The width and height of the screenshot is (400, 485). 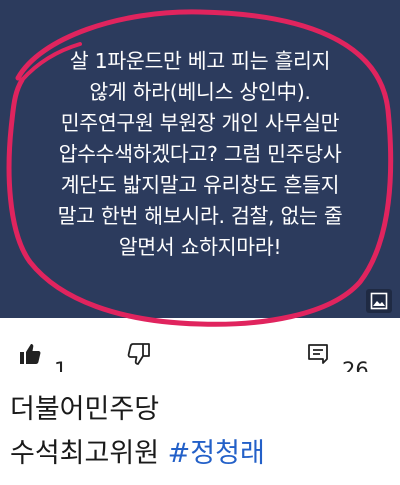 What do you see at coordinates (30, 354) in the screenshot?
I see `thumbs-up-icon` at bounding box center [30, 354].